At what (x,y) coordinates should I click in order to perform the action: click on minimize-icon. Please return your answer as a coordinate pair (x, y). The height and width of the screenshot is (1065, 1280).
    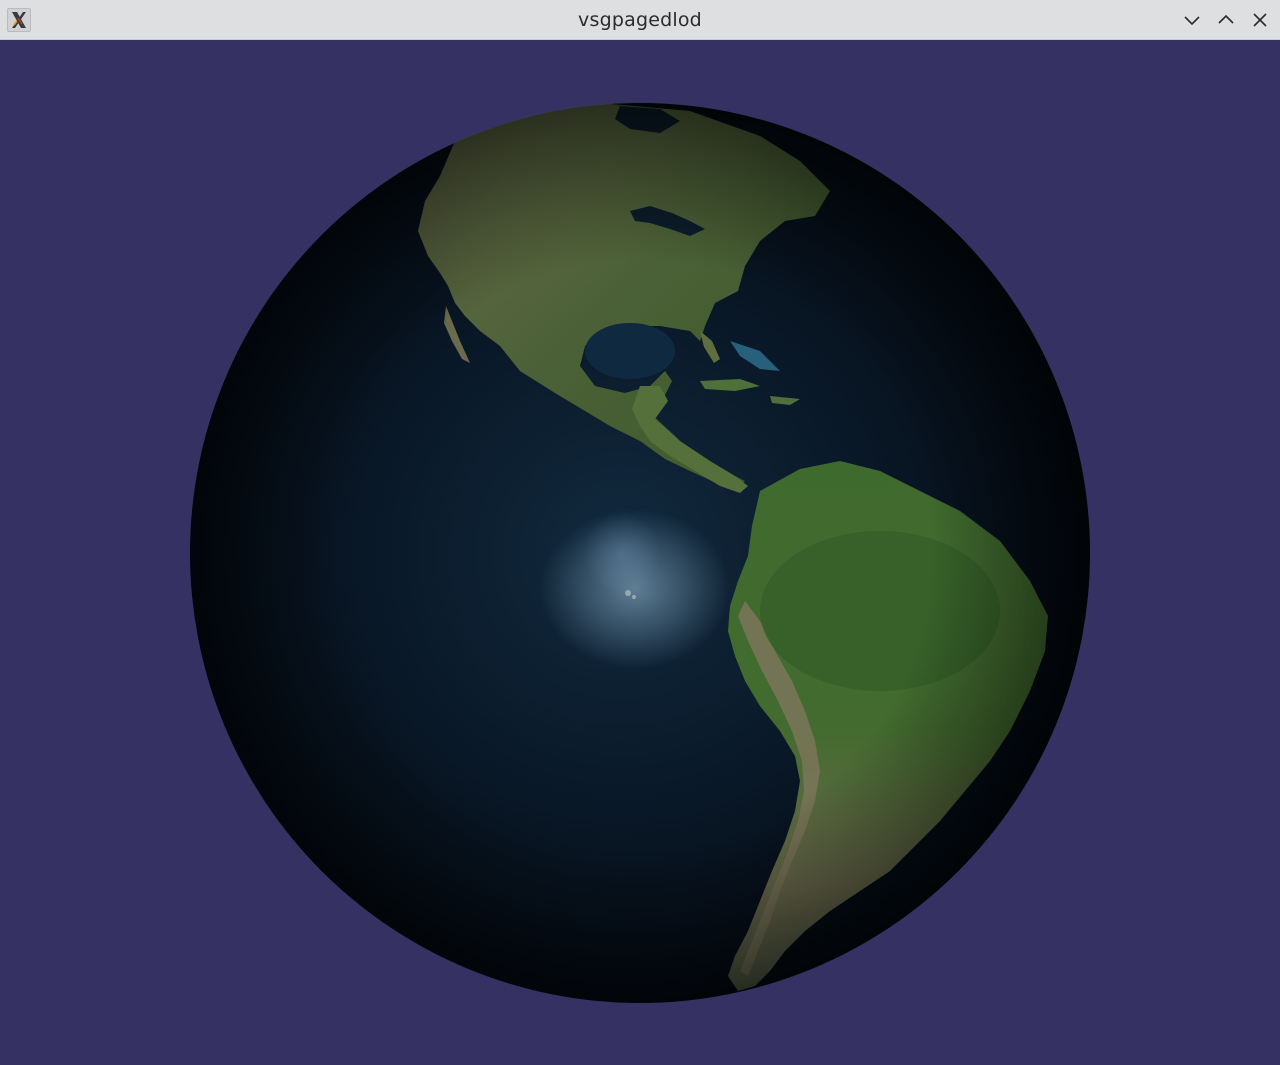
    Looking at the image, I should click on (1192, 21).